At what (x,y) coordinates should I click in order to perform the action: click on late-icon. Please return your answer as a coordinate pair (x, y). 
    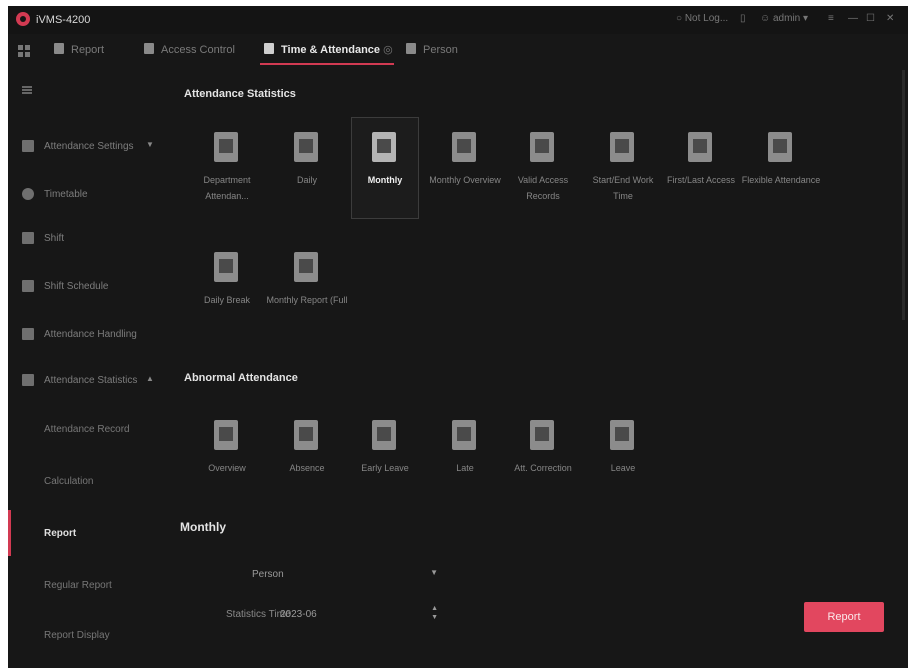
    Looking at the image, I should click on (464, 435).